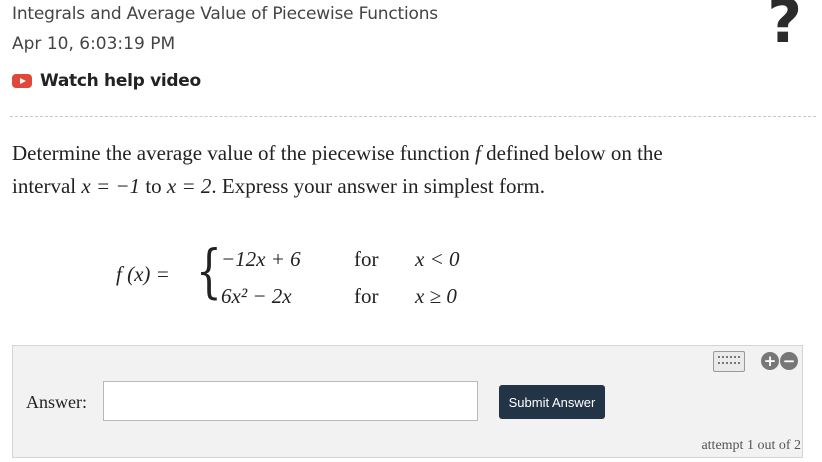 This screenshot has height=462, width=822. What do you see at coordinates (290, 401) in the screenshot?
I see `answer-input` at bounding box center [290, 401].